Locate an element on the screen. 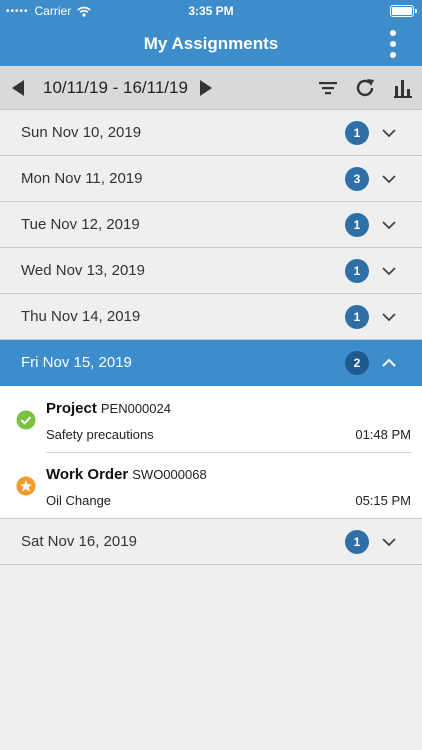 This screenshot has width=422, height=750. day-row: Sun Nov 10, 2019 1 is located at coordinates (211, 133).